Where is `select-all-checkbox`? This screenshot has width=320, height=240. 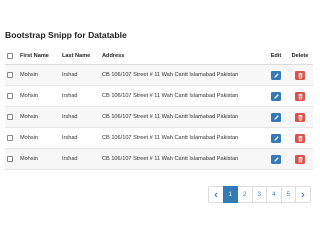
select-all-checkbox is located at coordinates (10, 56).